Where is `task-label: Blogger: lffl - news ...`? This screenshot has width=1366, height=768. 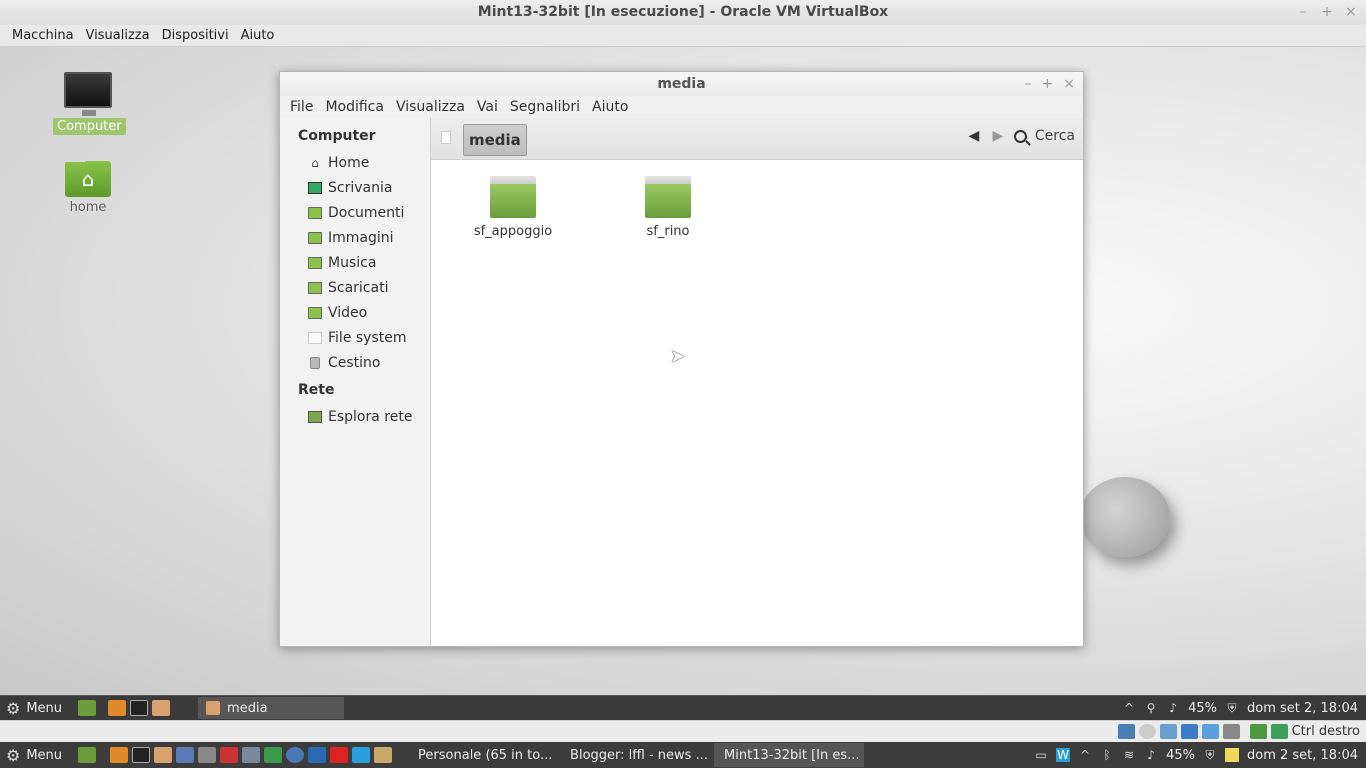
task-label: Blogger: lffl - news ... is located at coordinates (639, 755).